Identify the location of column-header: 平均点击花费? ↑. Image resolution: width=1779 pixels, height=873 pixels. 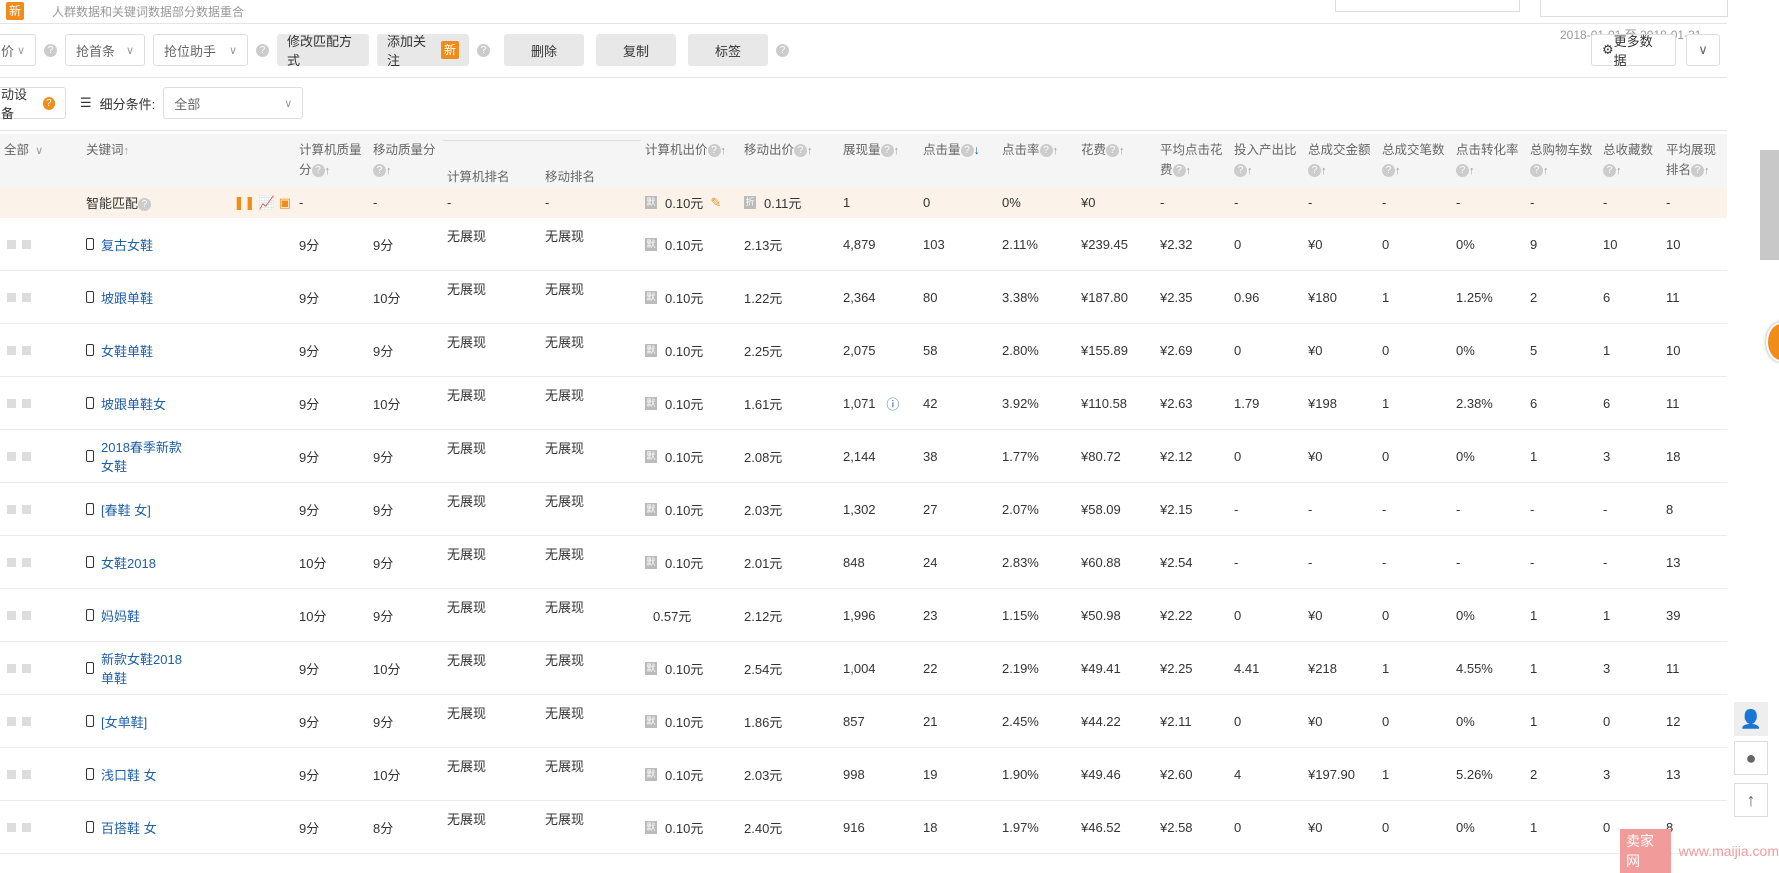
(1193, 163).